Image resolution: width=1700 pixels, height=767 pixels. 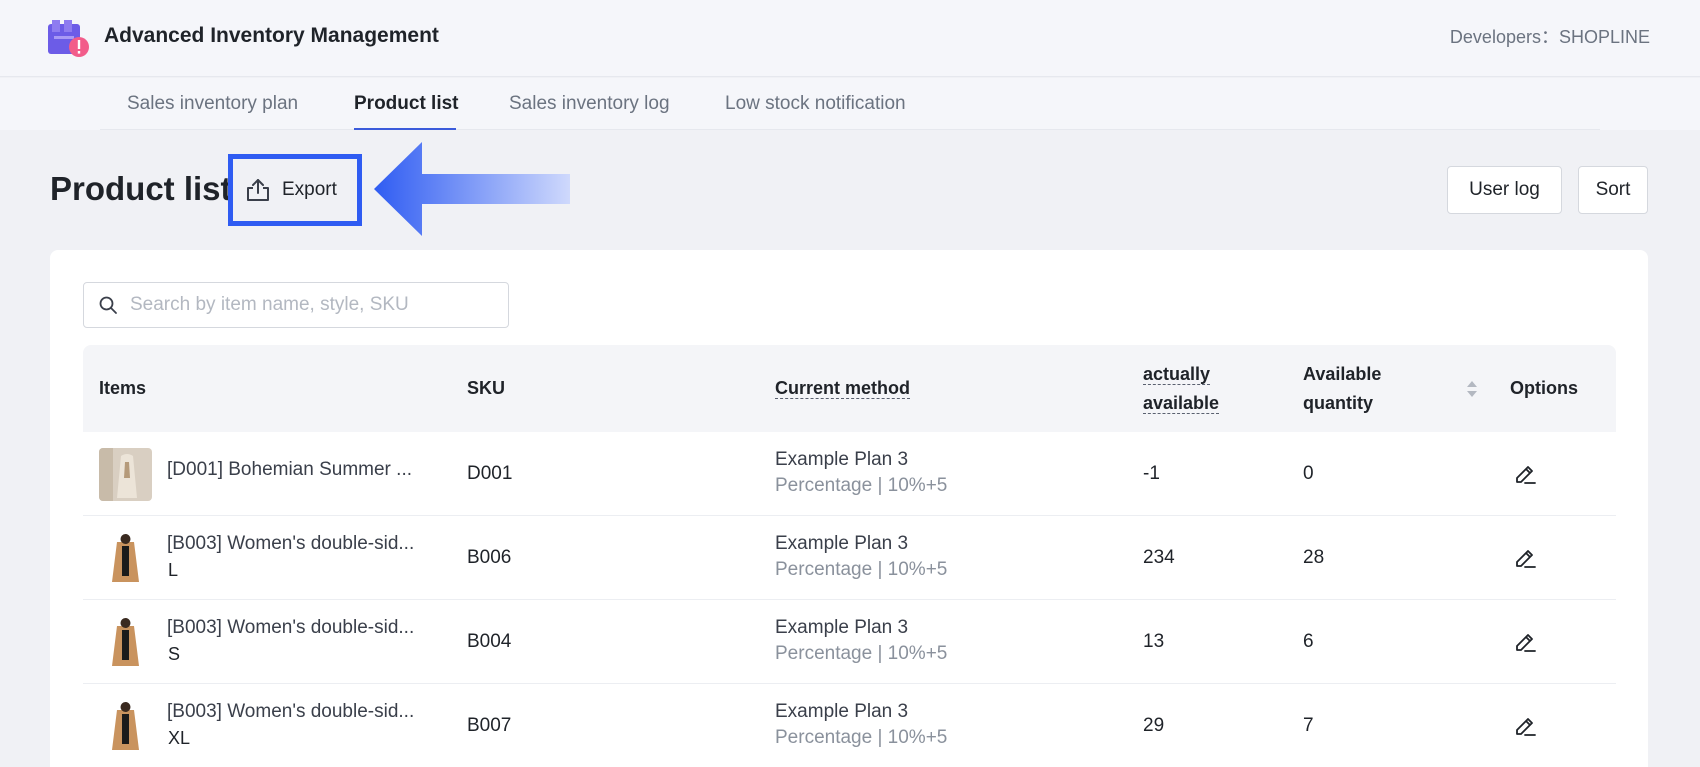 What do you see at coordinates (1308, 725) in the screenshot?
I see `available-quantity-cell: 7` at bounding box center [1308, 725].